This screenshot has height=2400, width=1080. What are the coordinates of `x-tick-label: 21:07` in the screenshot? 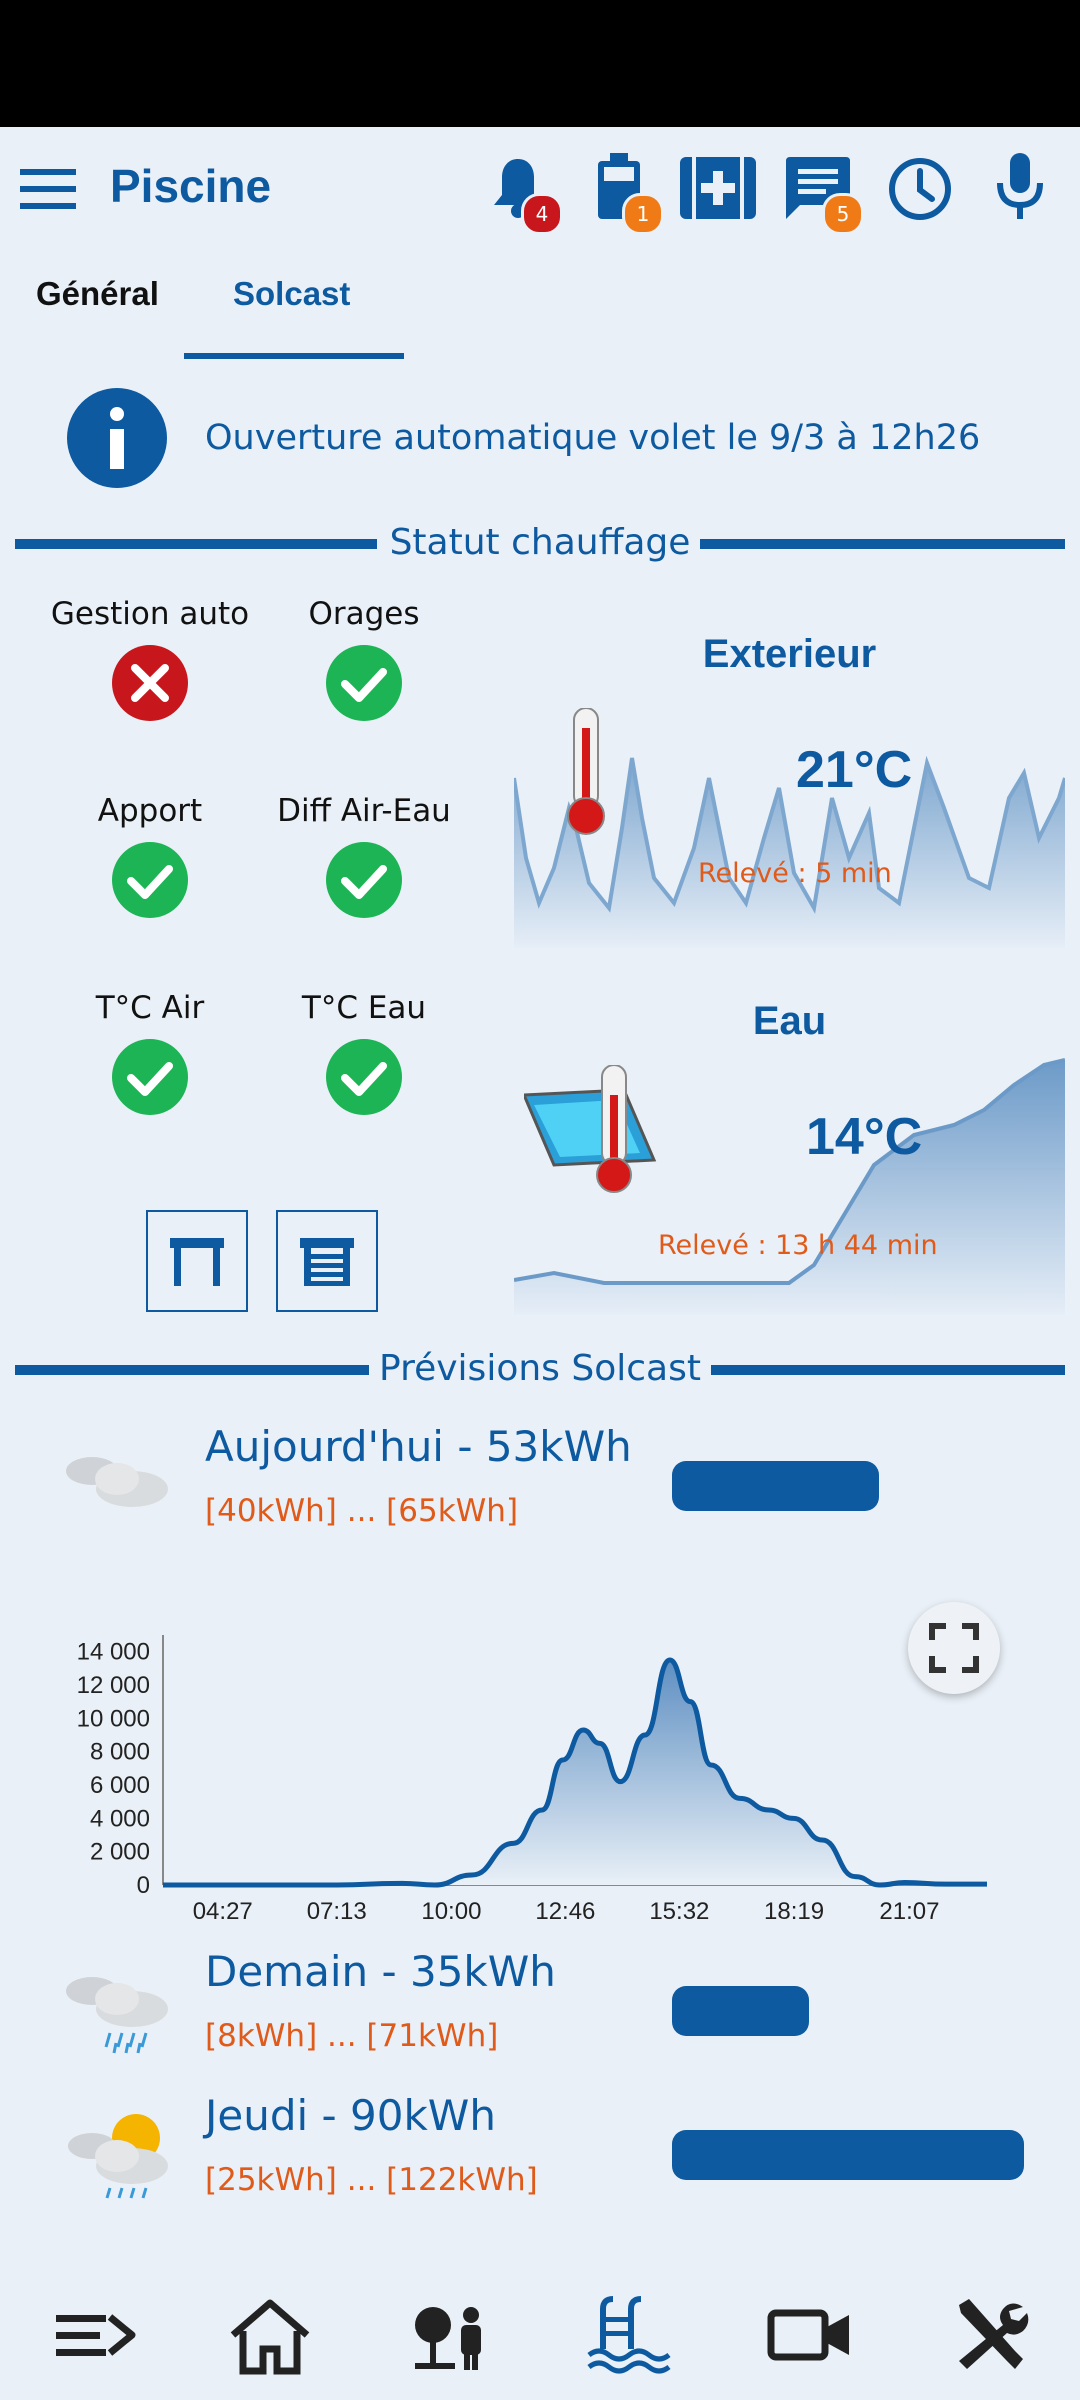 It's located at (909, 1911).